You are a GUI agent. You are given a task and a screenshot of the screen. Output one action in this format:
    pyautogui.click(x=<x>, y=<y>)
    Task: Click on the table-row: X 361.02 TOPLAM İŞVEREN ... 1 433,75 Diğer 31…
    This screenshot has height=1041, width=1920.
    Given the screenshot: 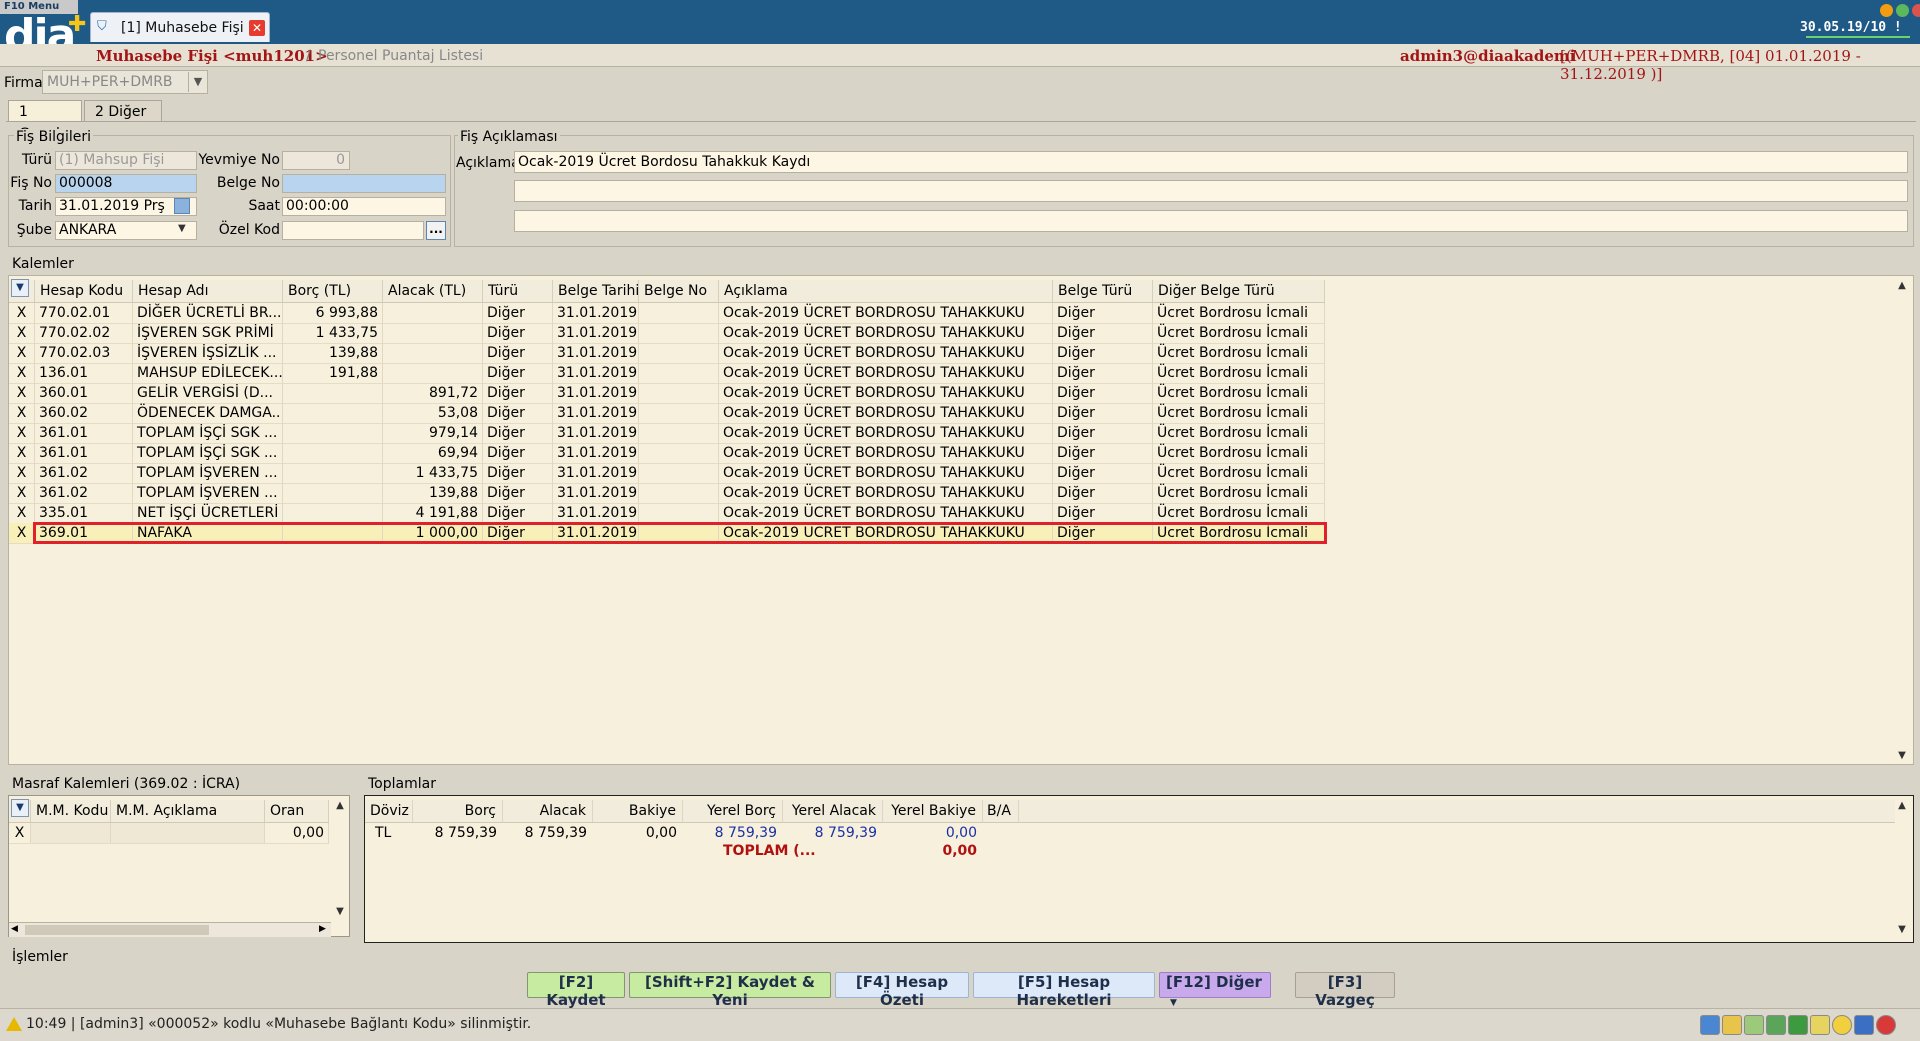 What is the action you would take?
    pyautogui.click(x=667, y=473)
    